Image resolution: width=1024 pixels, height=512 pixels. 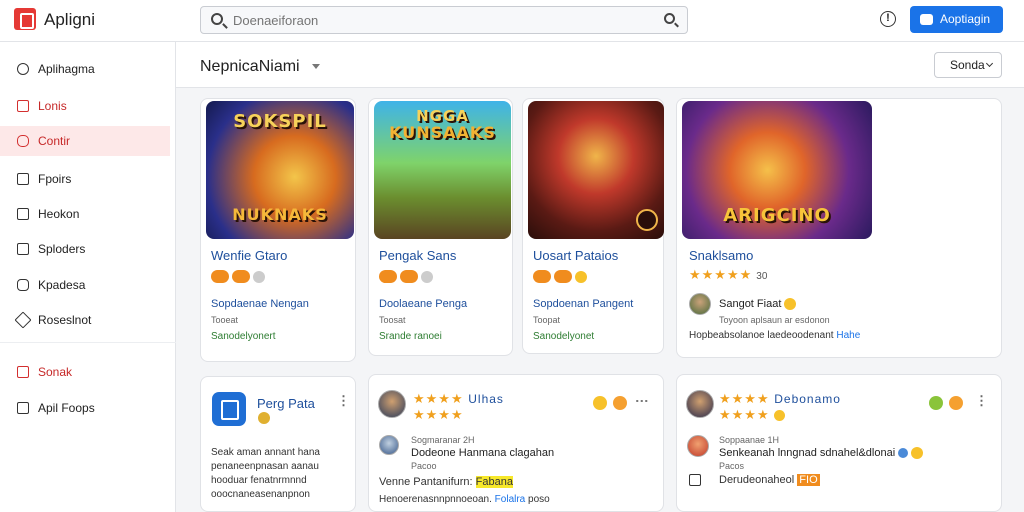 I want to click on folder-icon, so click(x=23, y=106).